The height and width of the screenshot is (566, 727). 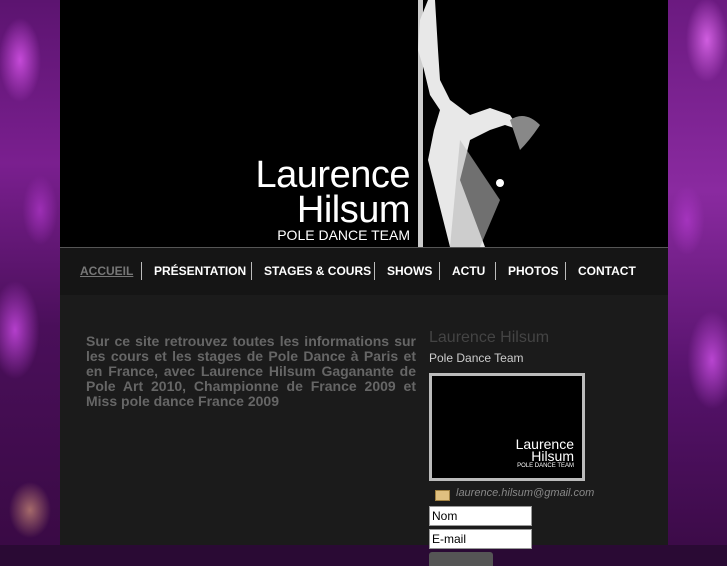 What do you see at coordinates (343, 235) in the screenshot?
I see `logo-tagline: POLE DANCE TEAM` at bounding box center [343, 235].